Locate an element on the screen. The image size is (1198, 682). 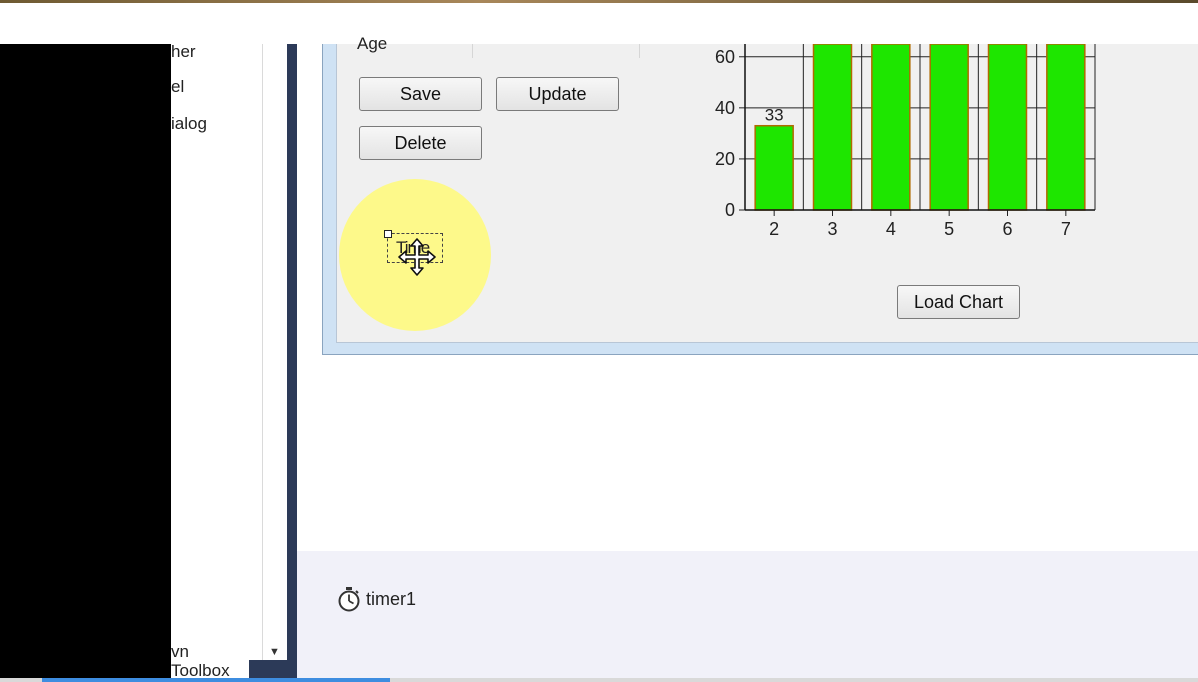
data-label: 33 is located at coordinates (774, 115).